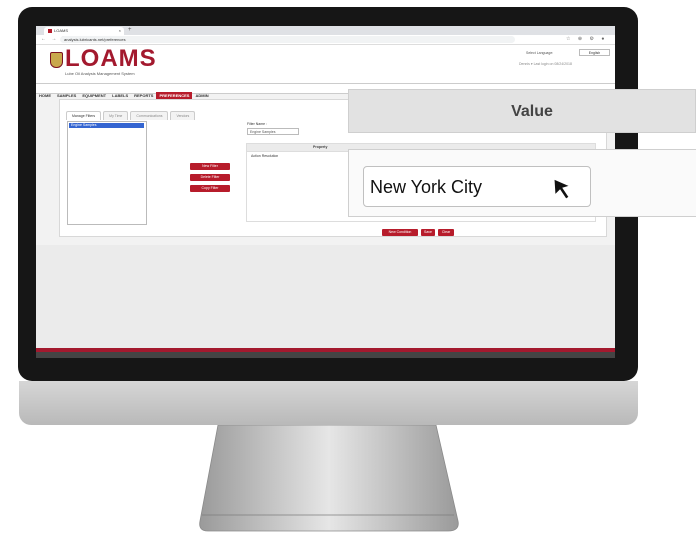 The width and height of the screenshot is (696, 534). I want to click on footer-dark-bar, so click(325, 355).